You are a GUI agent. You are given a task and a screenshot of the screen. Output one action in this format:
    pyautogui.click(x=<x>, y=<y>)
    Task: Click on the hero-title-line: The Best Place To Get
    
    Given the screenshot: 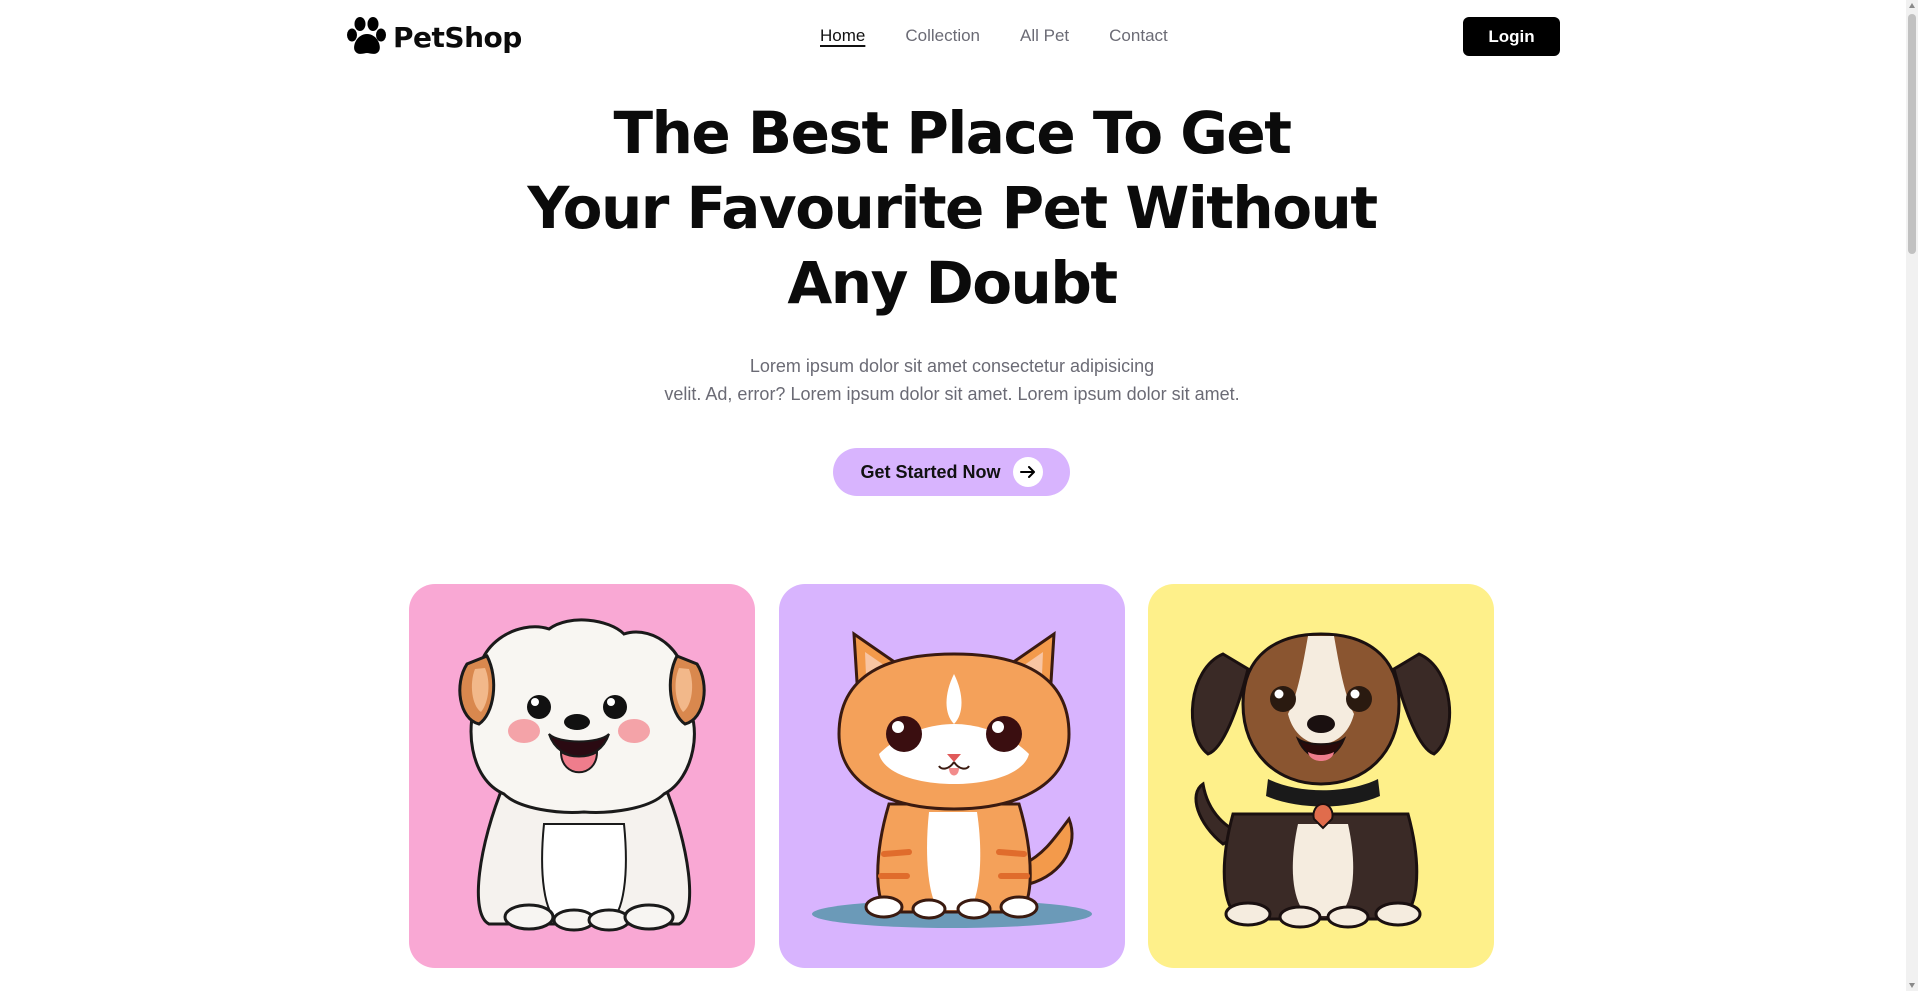 What is the action you would take?
    pyautogui.click(x=952, y=133)
    